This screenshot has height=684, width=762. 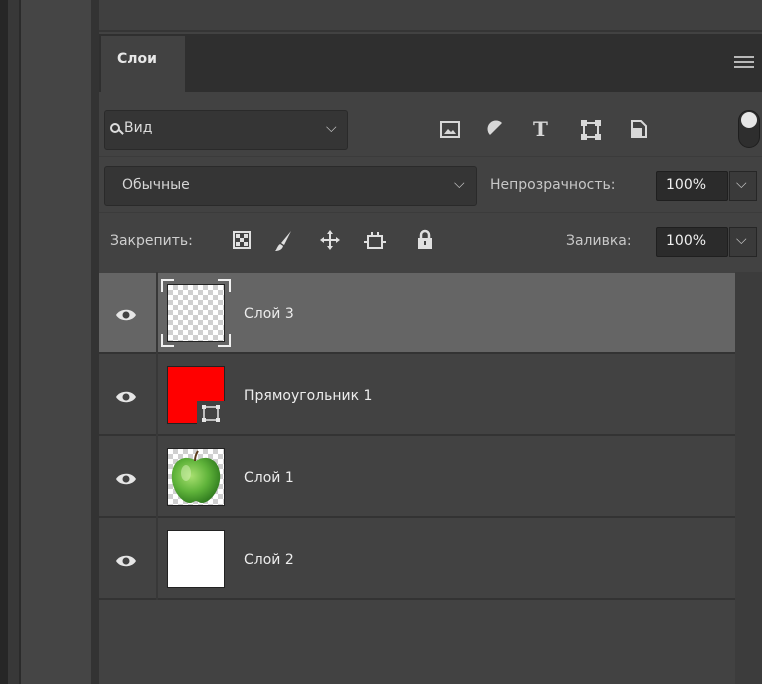 I want to click on side-toolbar-area, so click(x=56, y=342).